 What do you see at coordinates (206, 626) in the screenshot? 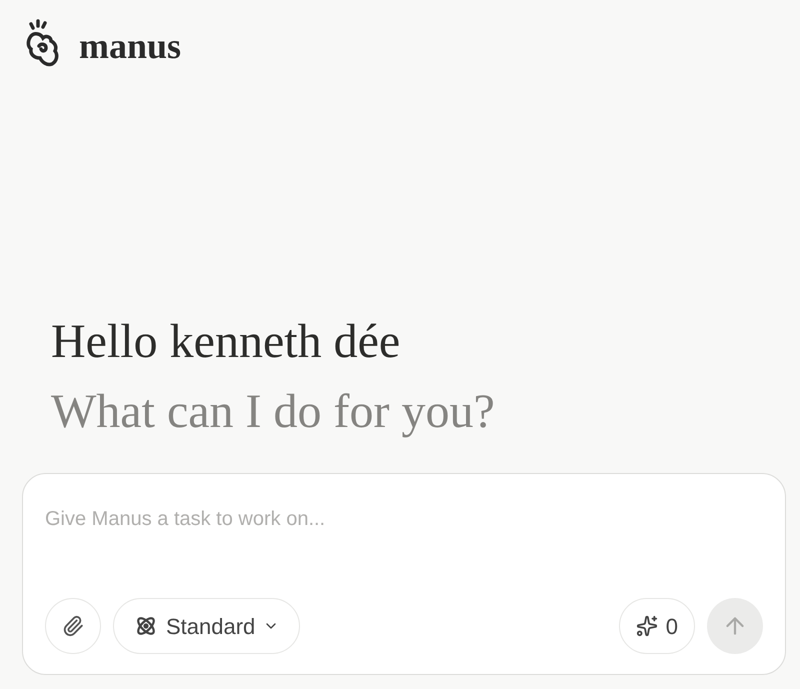
I see `mode-dropdown: Standard` at bounding box center [206, 626].